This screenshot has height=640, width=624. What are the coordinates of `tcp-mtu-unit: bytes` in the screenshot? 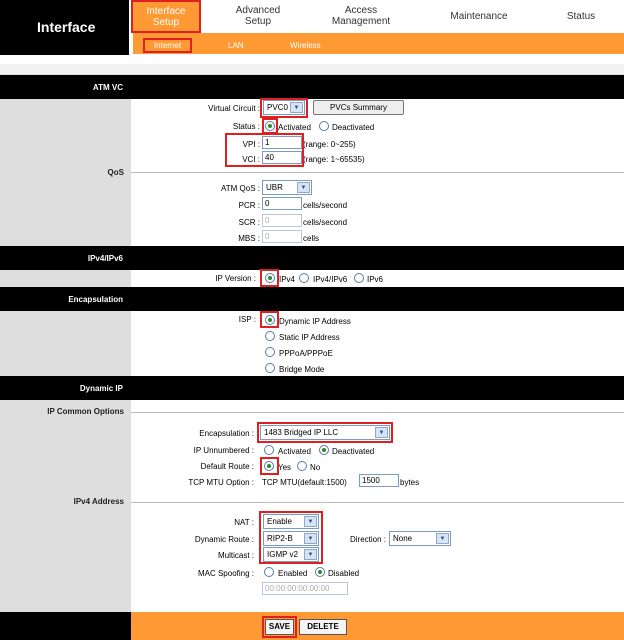 It's located at (410, 482).